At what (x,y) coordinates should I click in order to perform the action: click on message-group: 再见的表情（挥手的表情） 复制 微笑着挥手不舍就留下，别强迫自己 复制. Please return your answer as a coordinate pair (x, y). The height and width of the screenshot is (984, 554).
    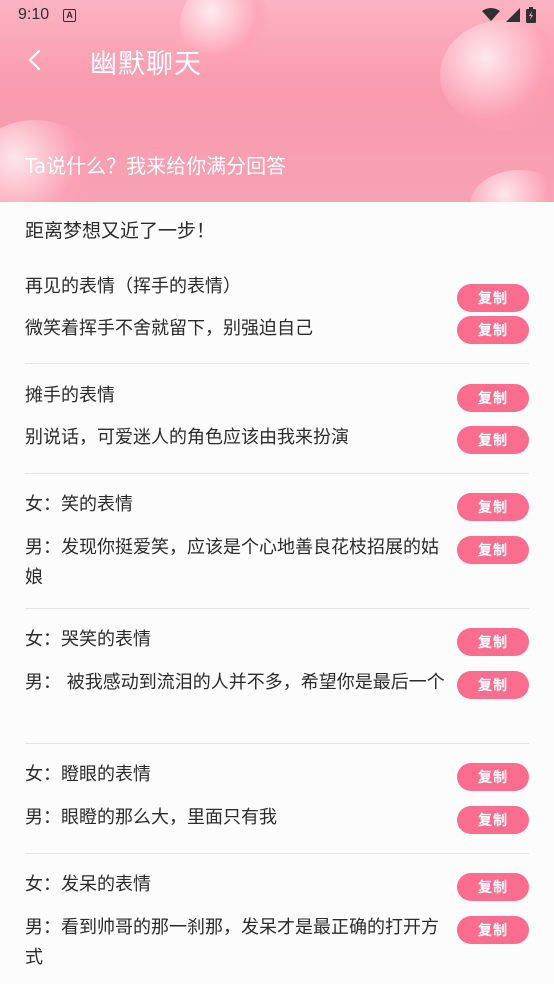
    Looking at the image, I should click on (277, 313).